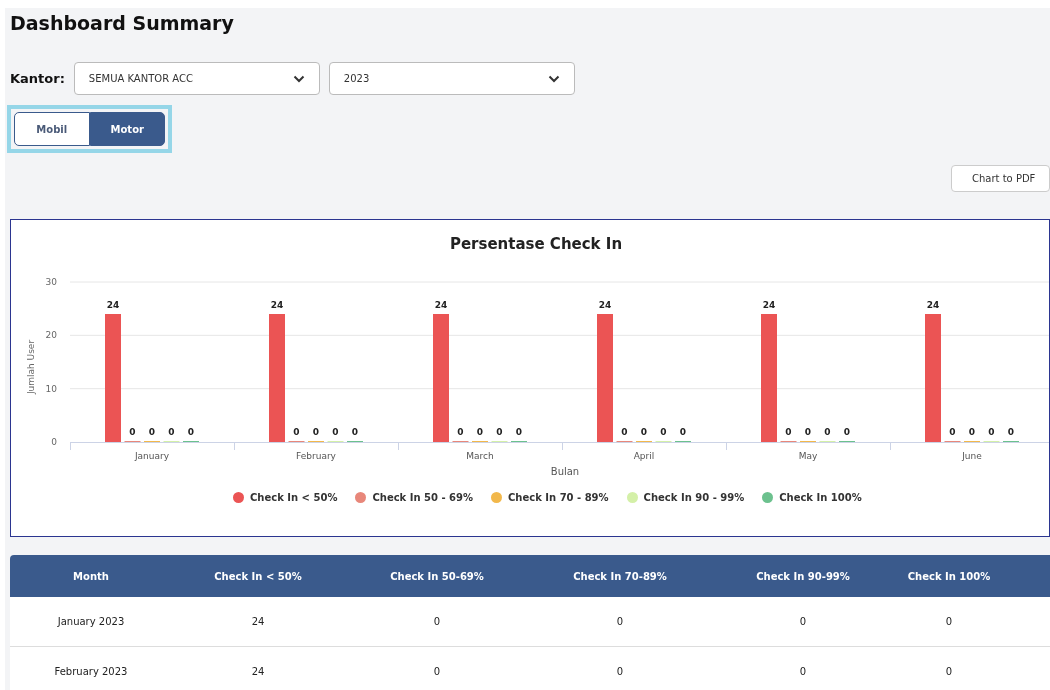  What do you see at coordinates (37, 78) in the screenshot?
I see `filter-label: Kantor:` at bounding box center [37, 78].